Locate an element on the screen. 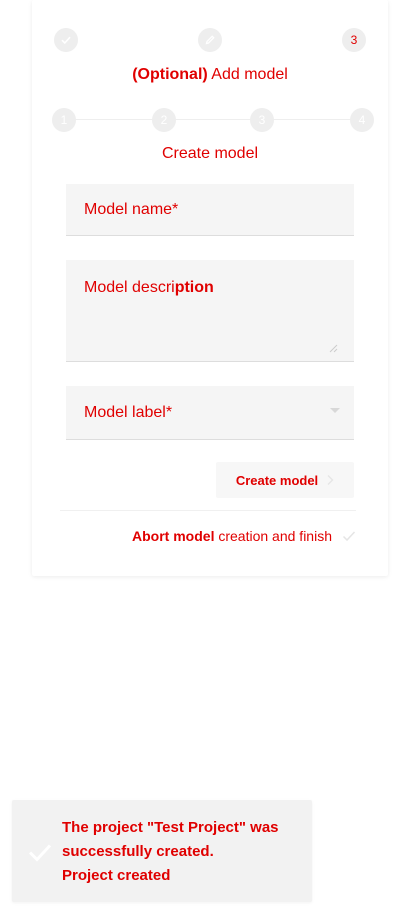  sub-step-2-number: 2 is located at coordinates (164, 120).